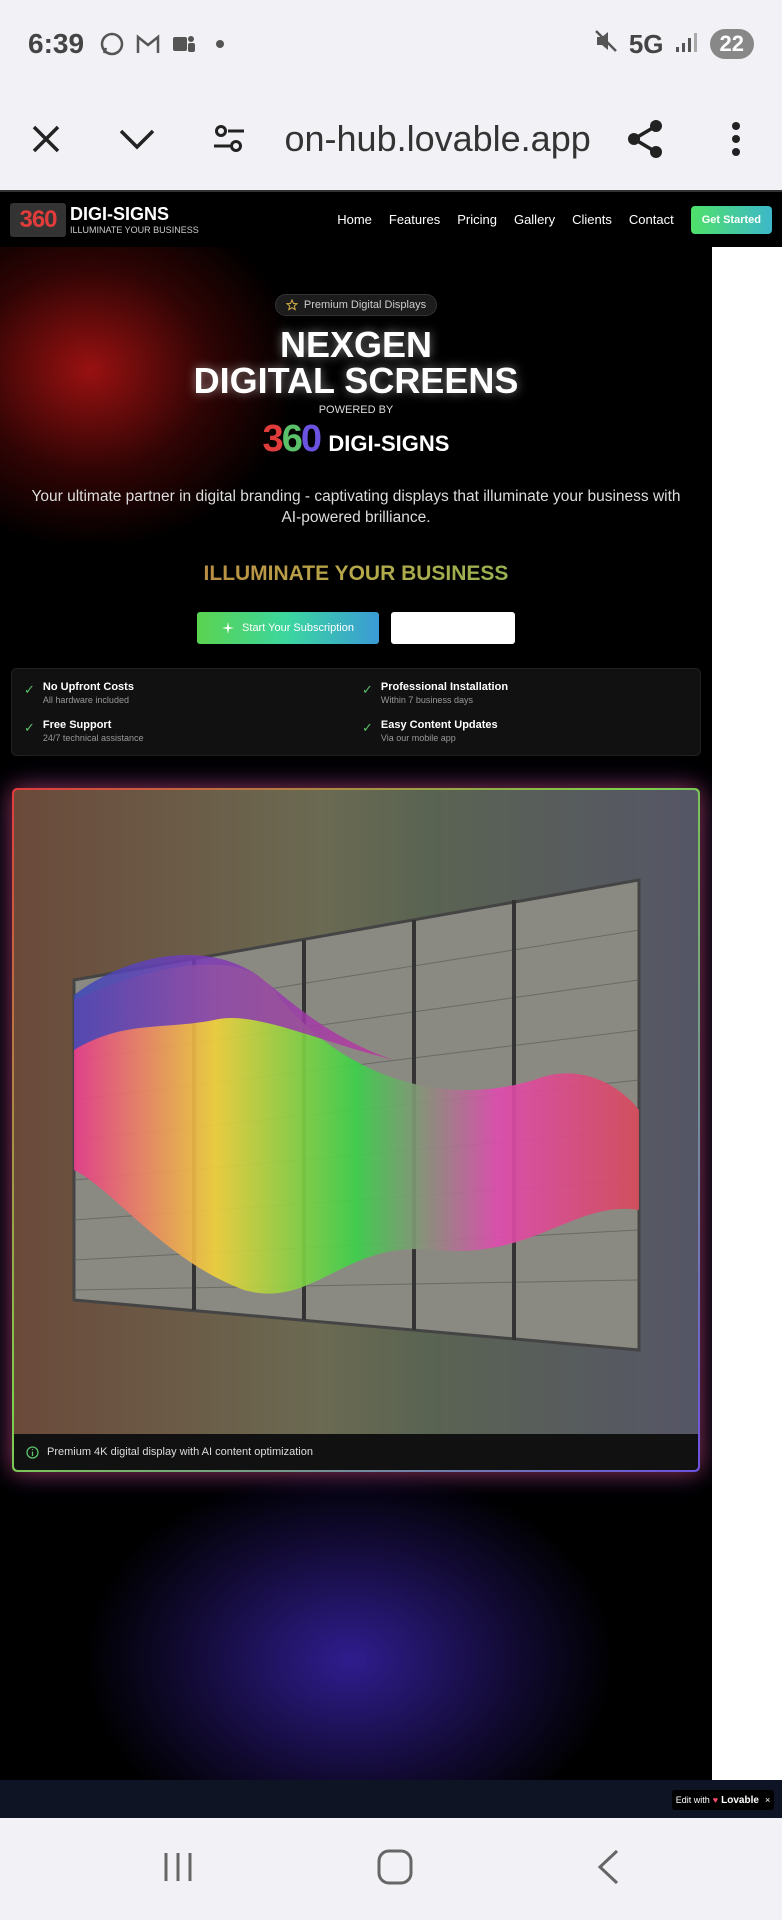 This screenshot has height=1920, width=782. I want to click on logo-mark: 360, so click(38, 219).